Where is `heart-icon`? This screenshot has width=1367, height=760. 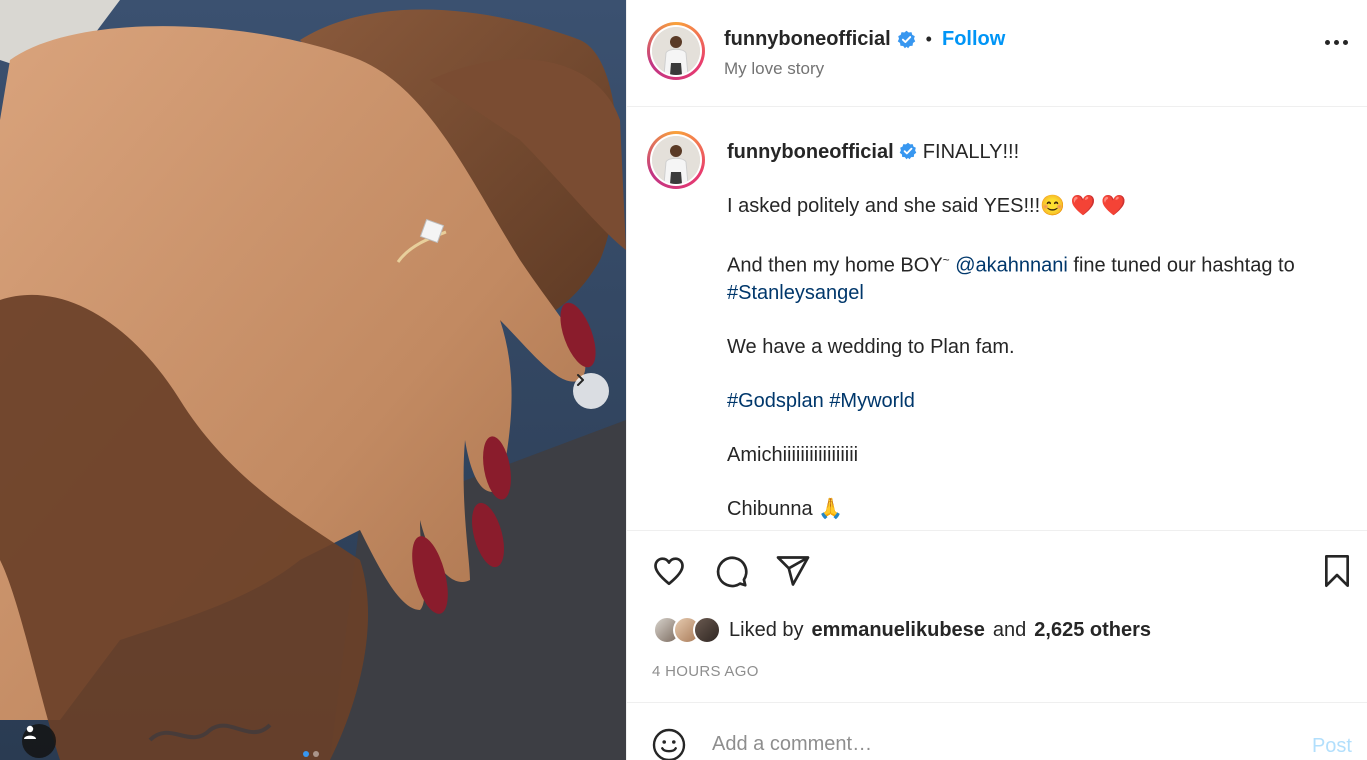
heart-icon is located at coordinates (669, 571).